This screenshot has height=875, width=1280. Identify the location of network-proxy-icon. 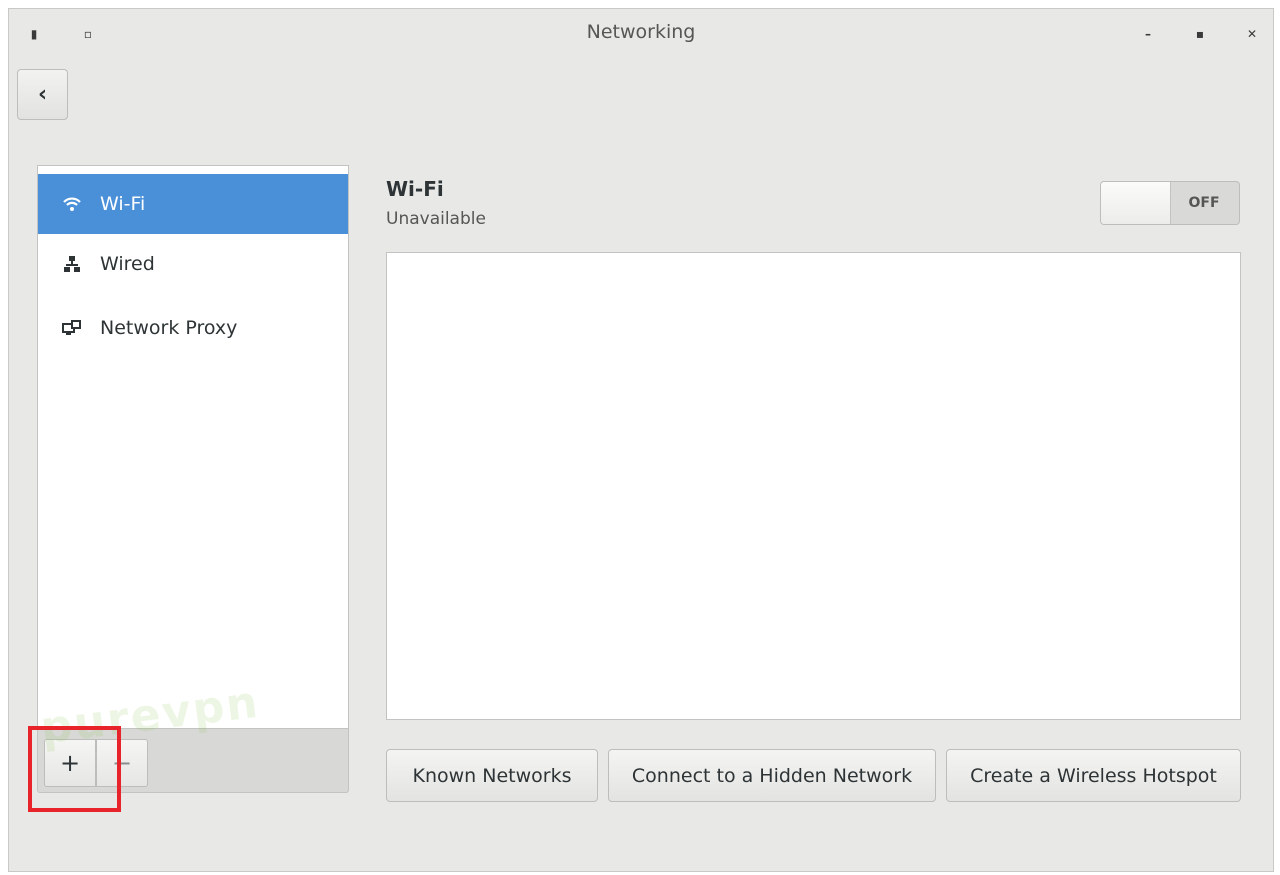
(72, 328).